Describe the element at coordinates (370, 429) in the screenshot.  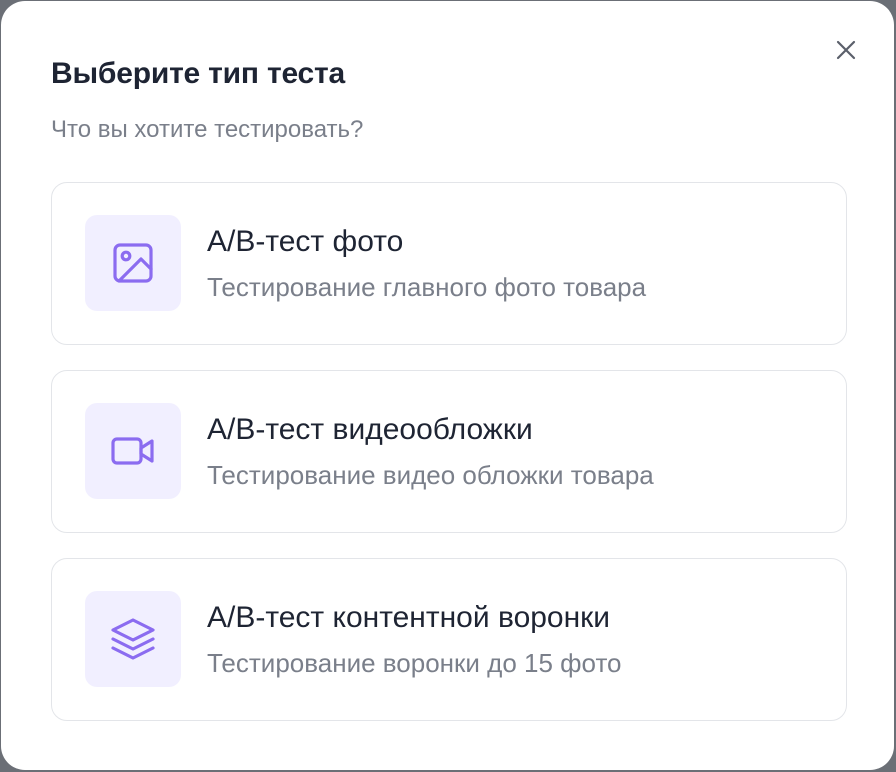
I see `option-title: A/B-тест видеообложки` at that location.